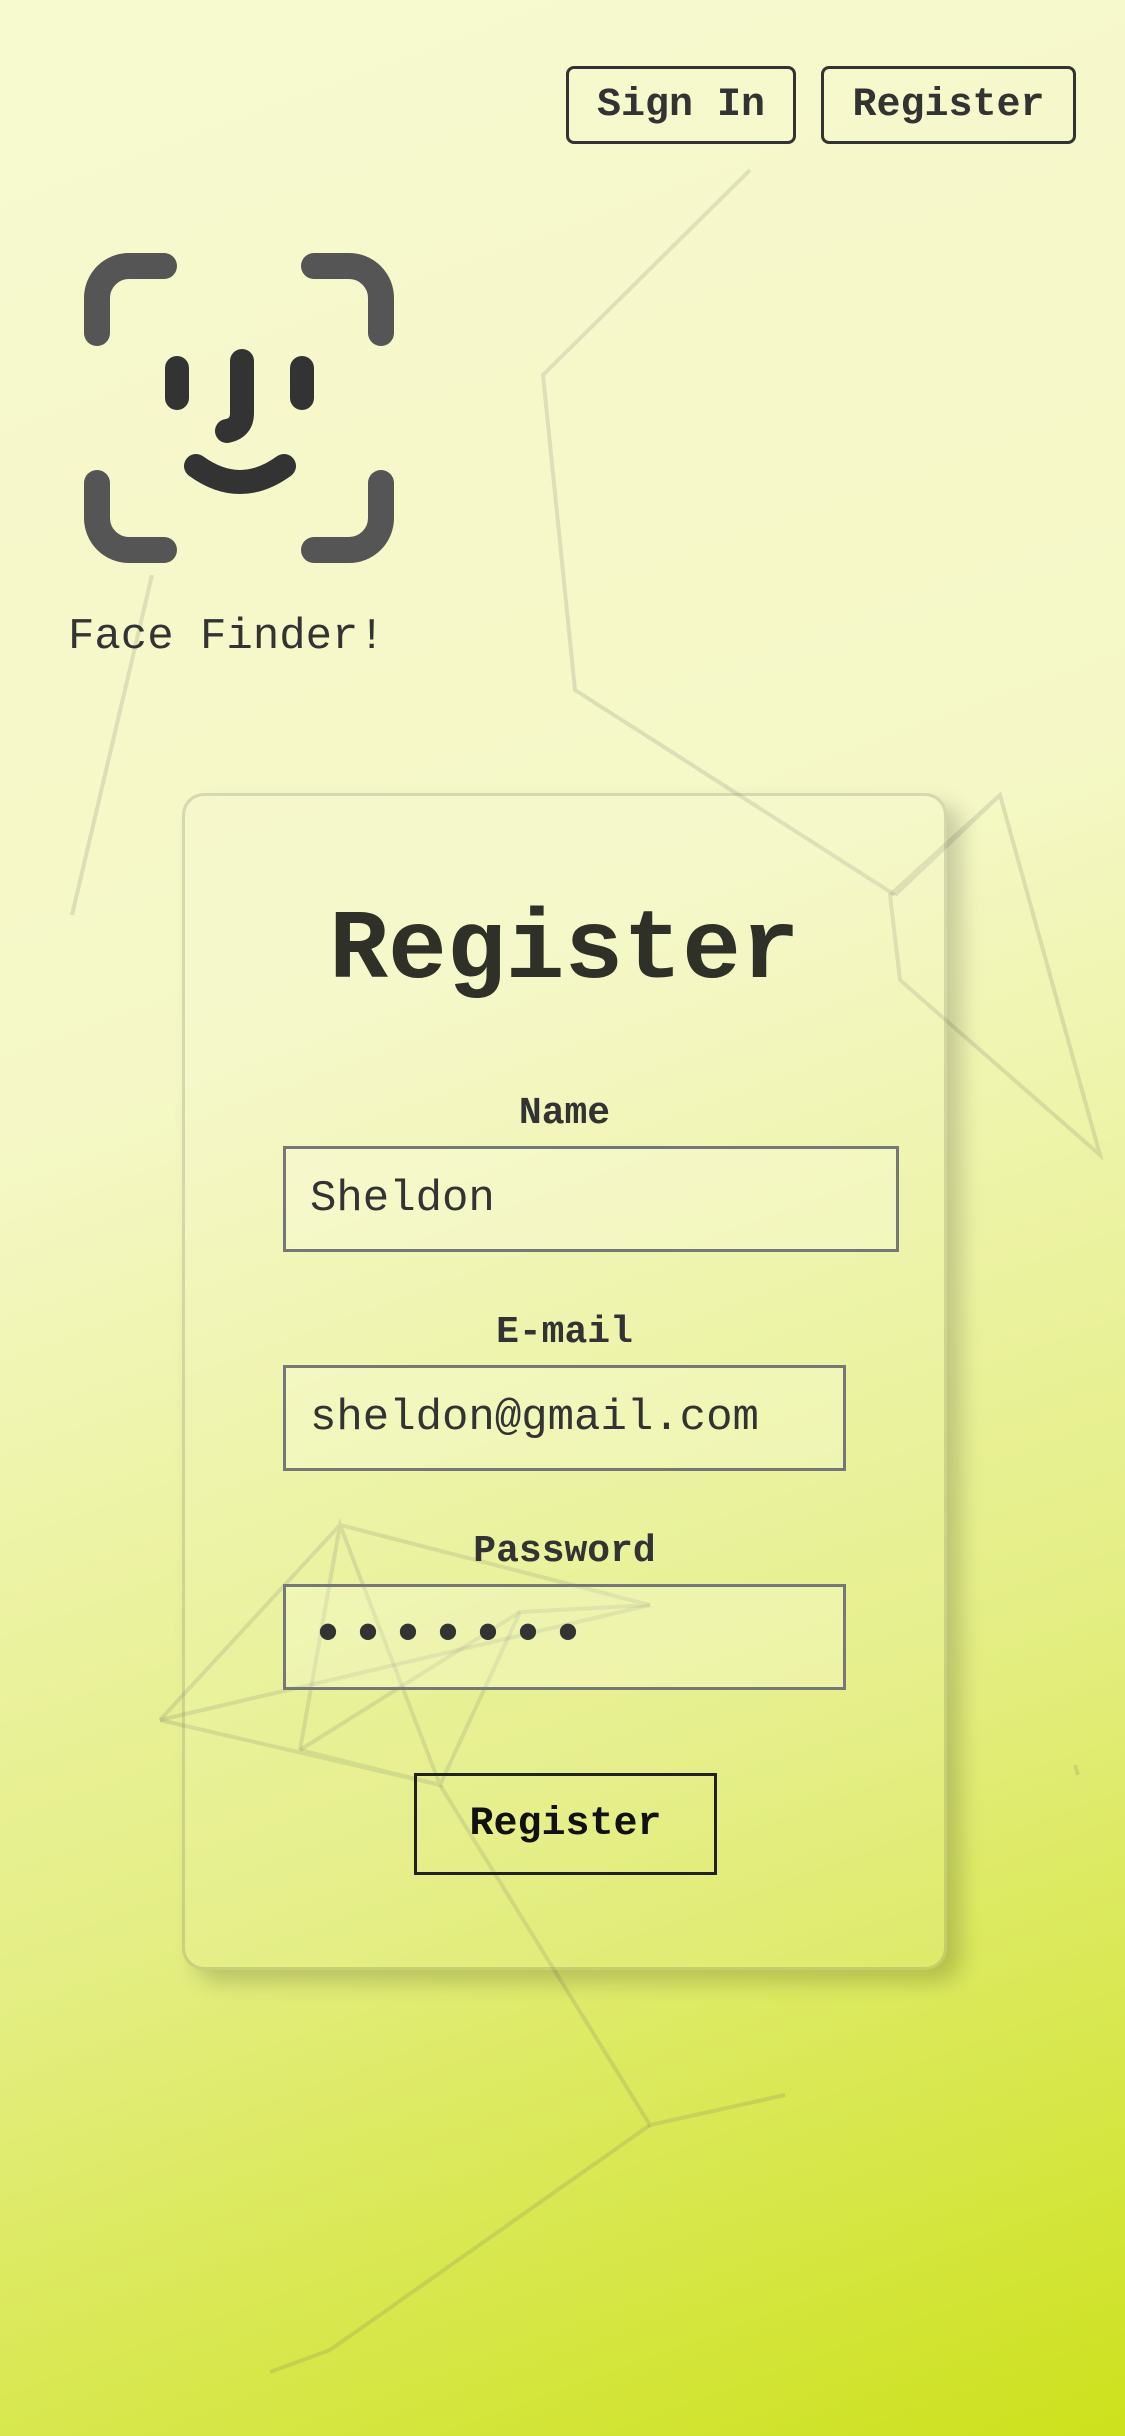 Image resolution: width=1125 pixels, height=2436 pixels. What do you see at coordinates (564, 1113) in the screenshot?
I see `name-label: Name` at bounding box center [564, 1113].